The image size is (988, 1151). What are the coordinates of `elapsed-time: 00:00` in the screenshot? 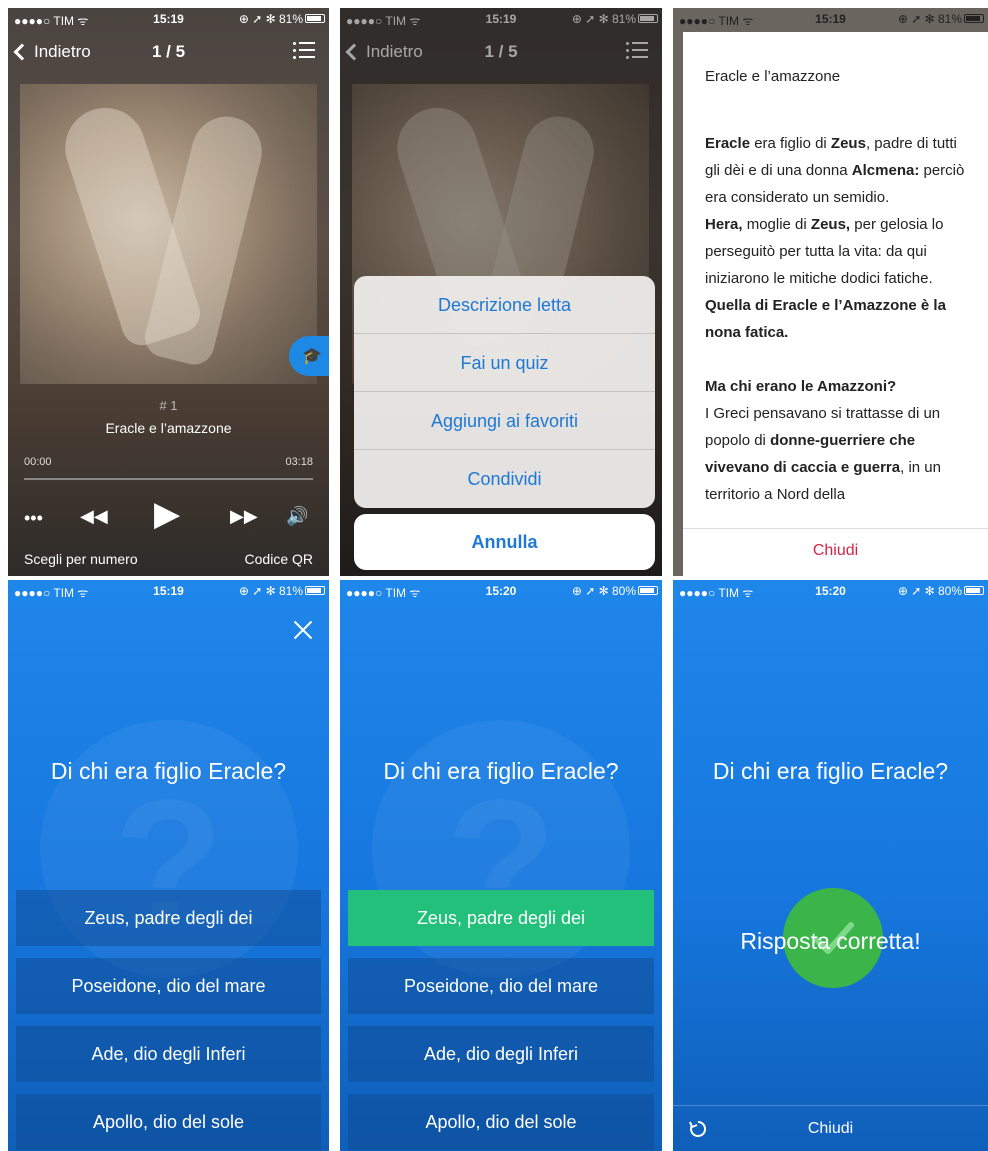 It's located at (38, 462).